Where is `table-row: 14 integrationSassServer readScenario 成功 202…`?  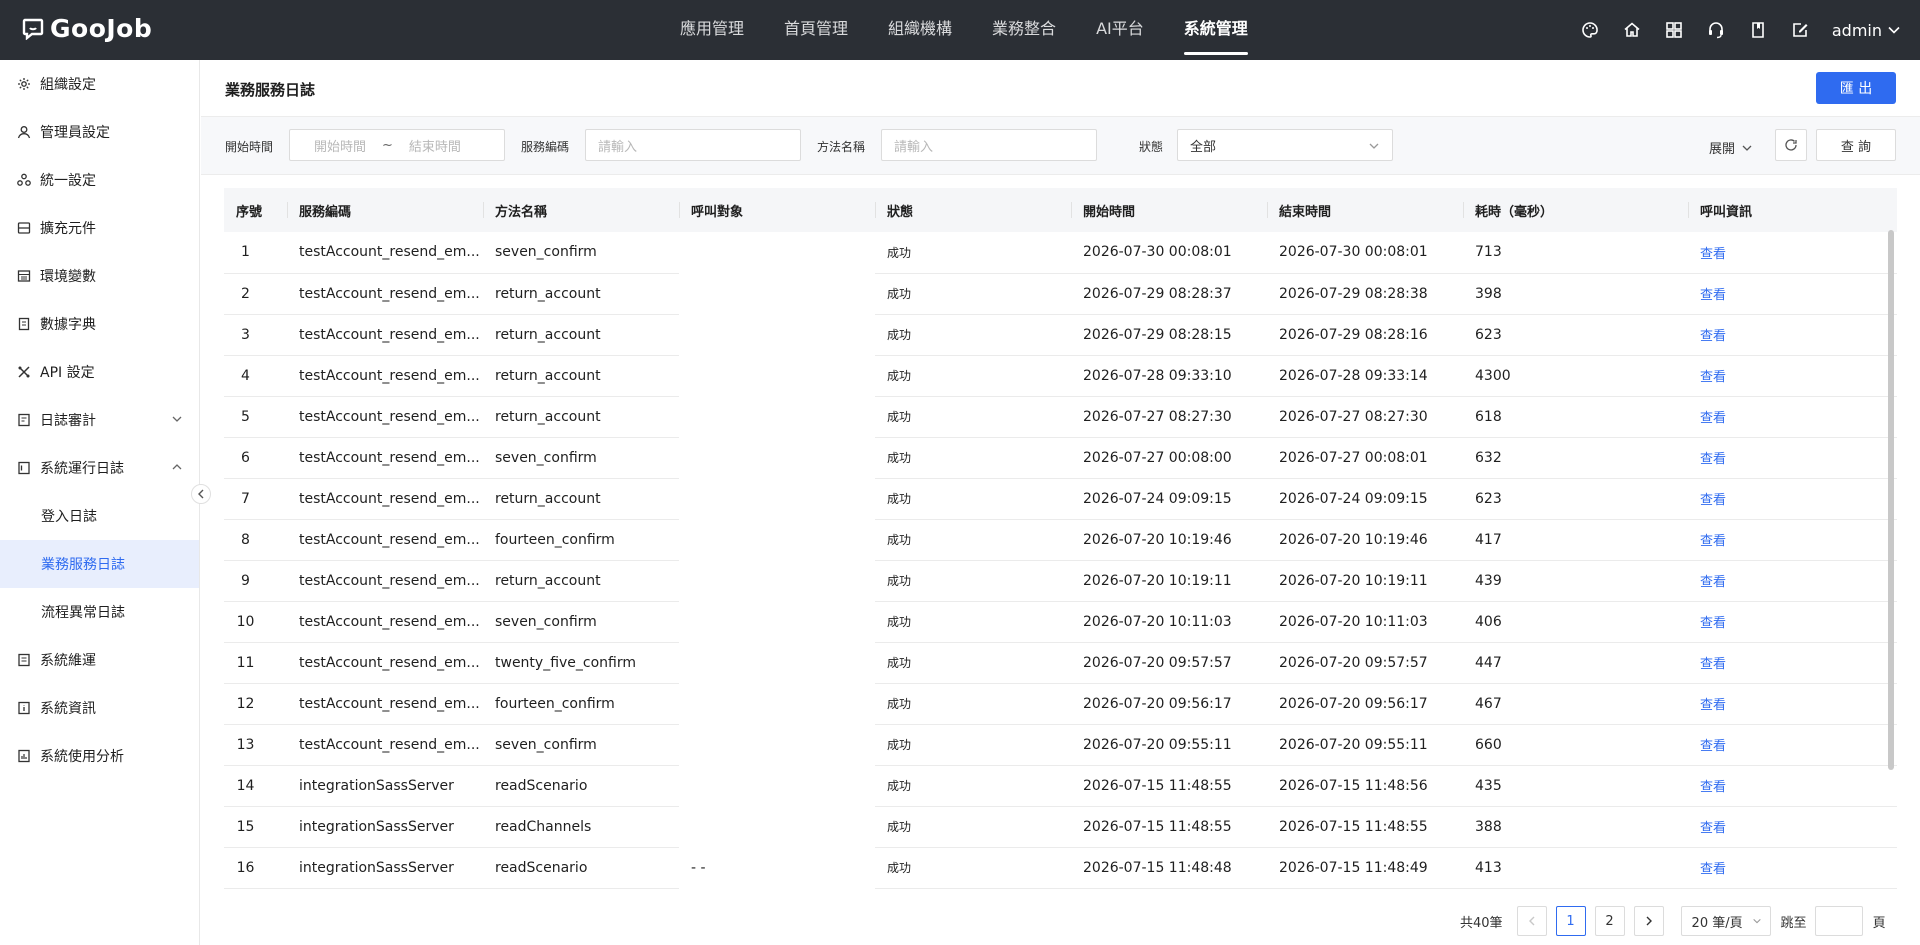
table-row: 14 integrationSassServer readScenario 成功 202… is located at coordinates (1060, 786).